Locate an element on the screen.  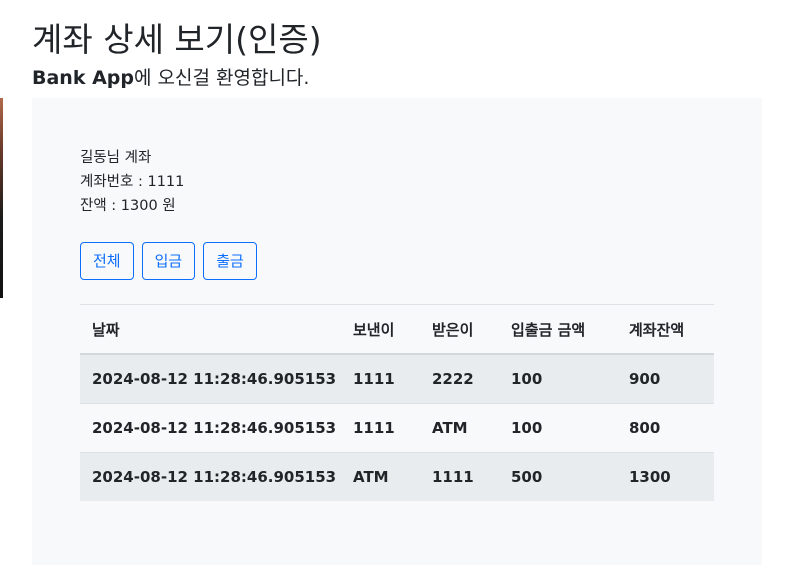
header-balance: 계좌잔액 is located at coordinates (665, 329).